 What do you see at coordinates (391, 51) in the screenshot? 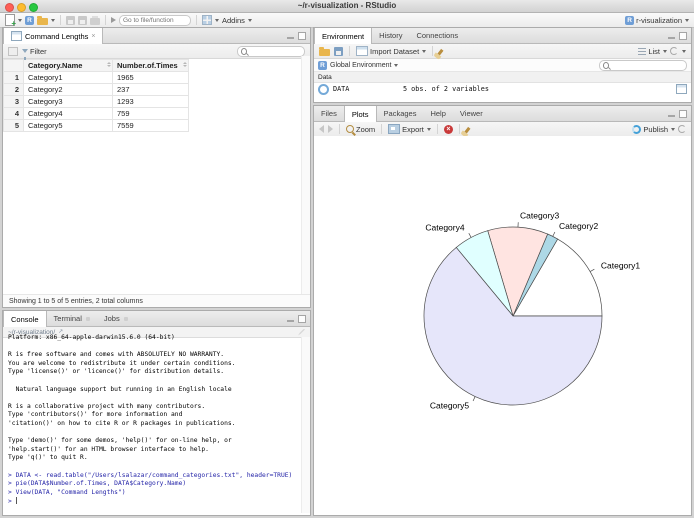
I see `import-dataset-button: Import Dataset` at bounding box center [391, 51].